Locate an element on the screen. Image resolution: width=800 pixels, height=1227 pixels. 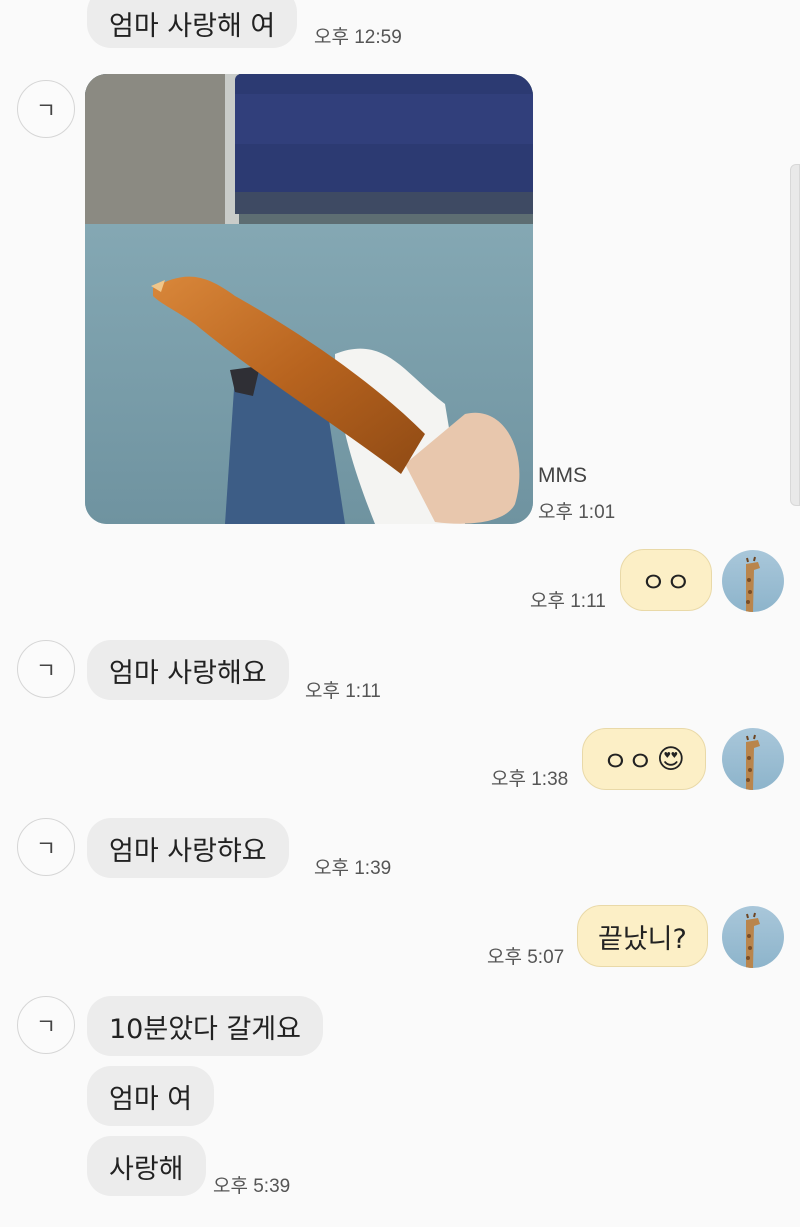
incoming-message-bubble: 엄마 사랑해요 is located at coordinates (188, 670).